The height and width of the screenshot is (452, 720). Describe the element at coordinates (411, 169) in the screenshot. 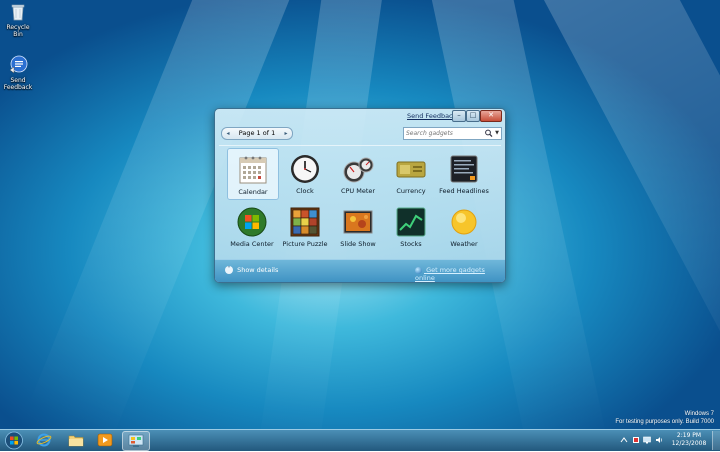

I see `currency-icon` at that location.